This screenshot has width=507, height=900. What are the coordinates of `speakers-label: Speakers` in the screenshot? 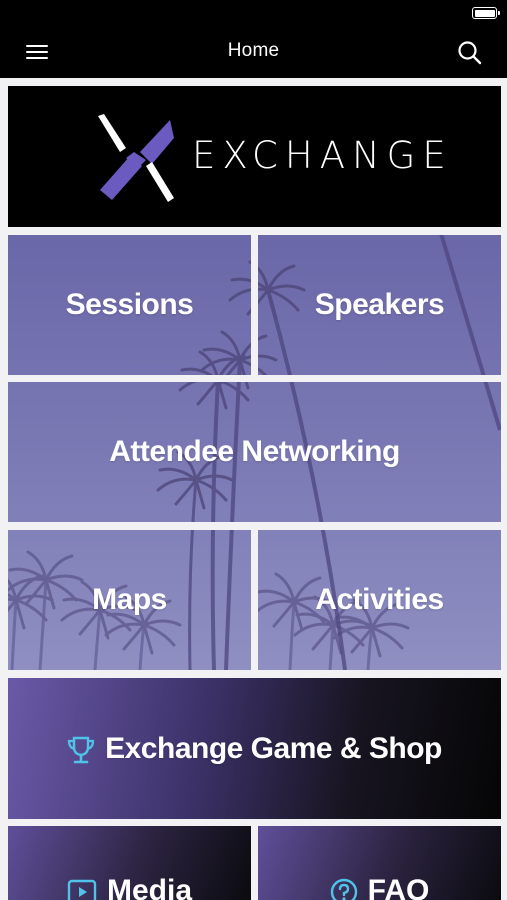 It's located at (379, 304).